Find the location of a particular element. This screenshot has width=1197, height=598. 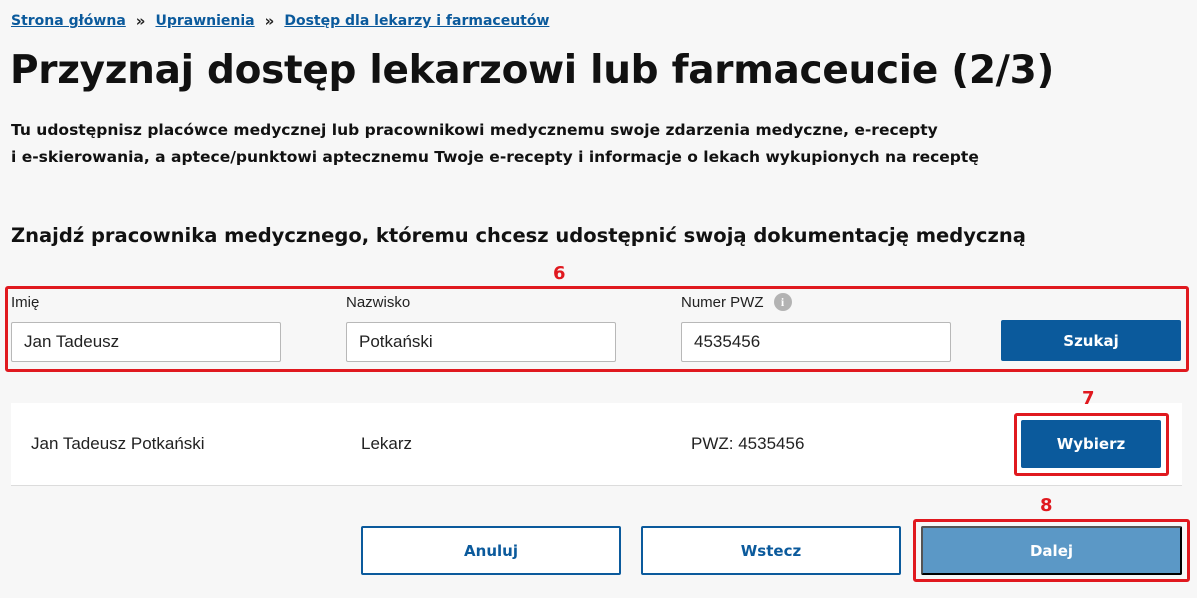

cancel-button: Anuluj is located at coordinates (491, 550).